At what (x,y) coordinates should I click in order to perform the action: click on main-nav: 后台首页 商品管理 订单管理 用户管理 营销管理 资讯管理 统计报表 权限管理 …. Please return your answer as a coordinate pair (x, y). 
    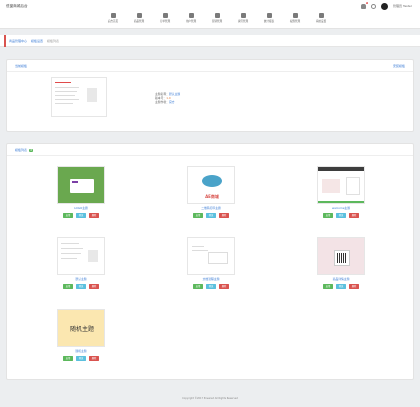
    Looking at the image, I should click on (217, 20).